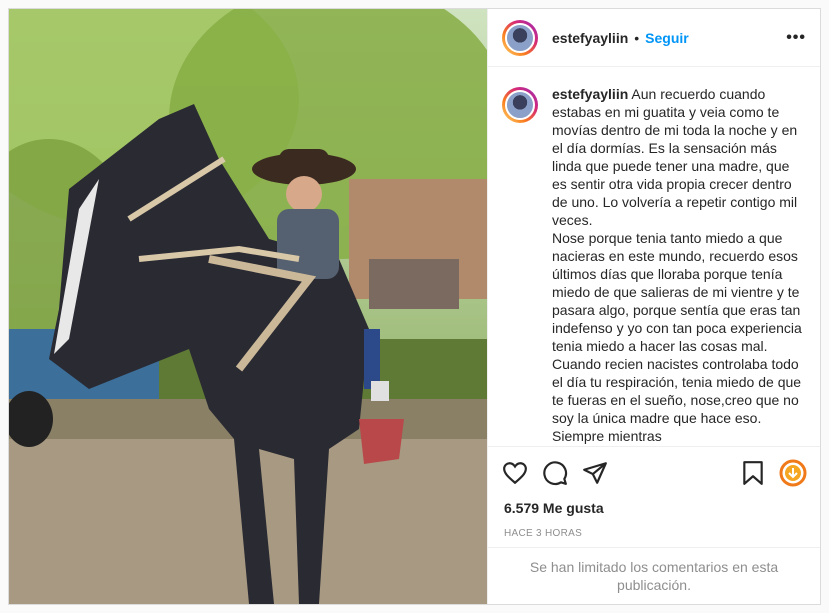 This screenshot has height=613, width=829. Describe the element at coordinates (796, 38) in the screenshot. I see `more-options-icon: •••` at that location.